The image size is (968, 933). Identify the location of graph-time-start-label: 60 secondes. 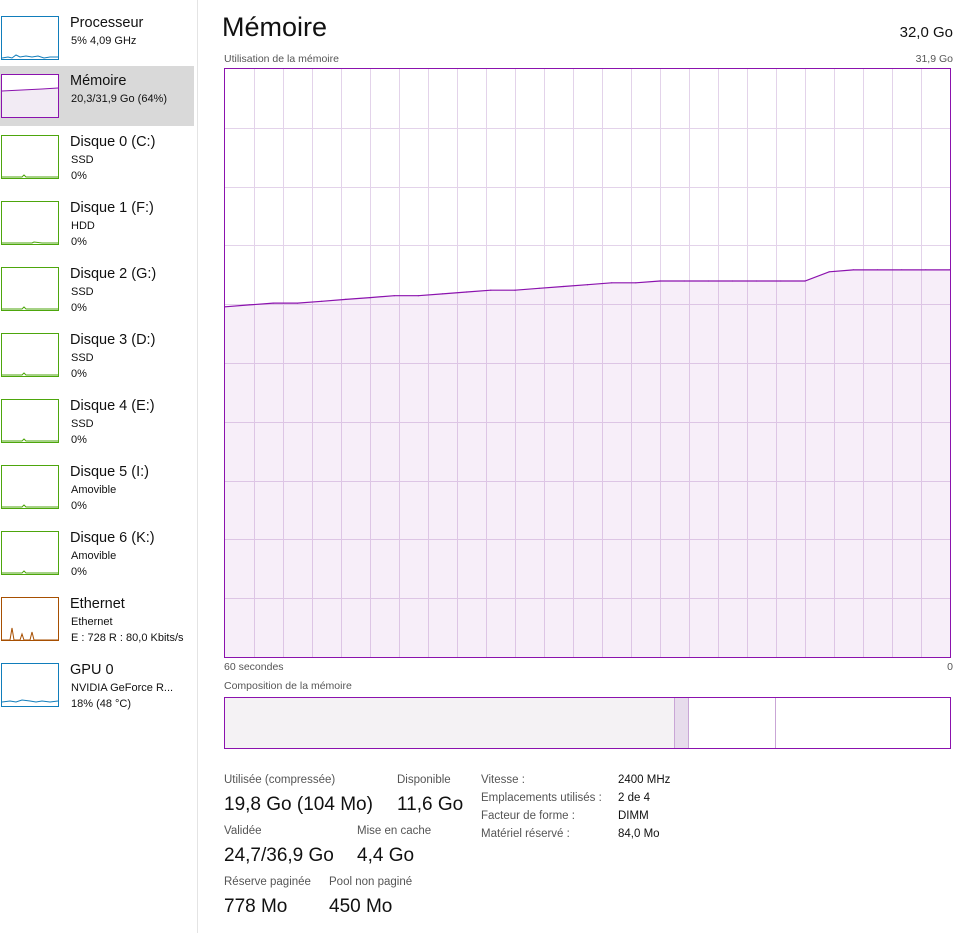
(254, 667).